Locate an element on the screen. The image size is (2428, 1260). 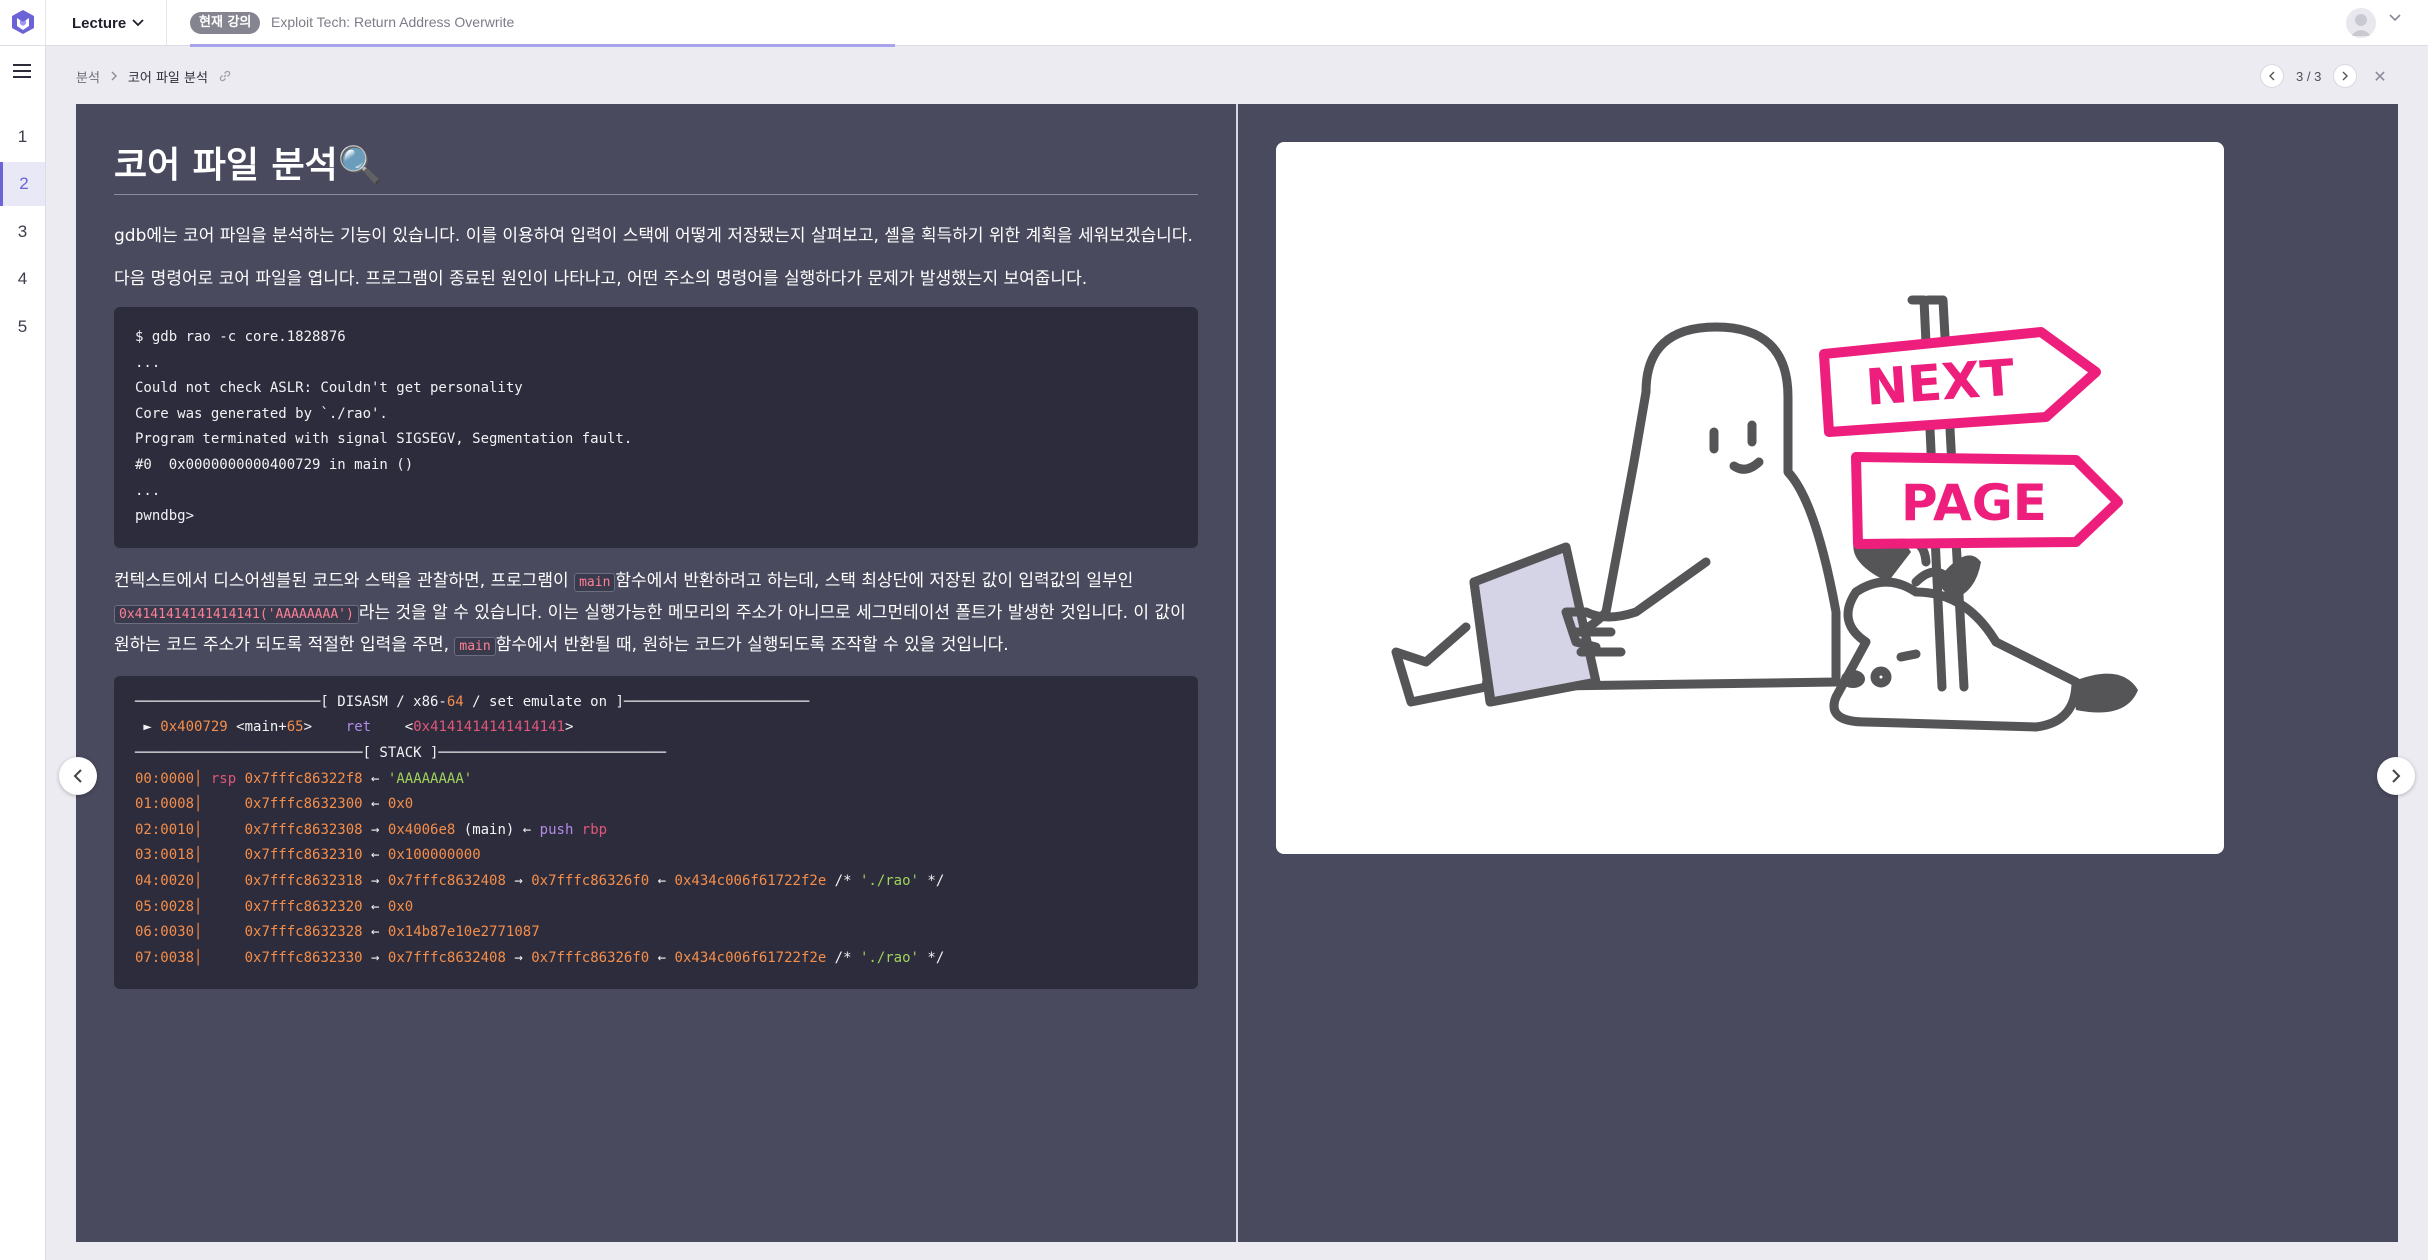
stack-value: 'AAAAAAAA' is located at coordinates (430, 778).